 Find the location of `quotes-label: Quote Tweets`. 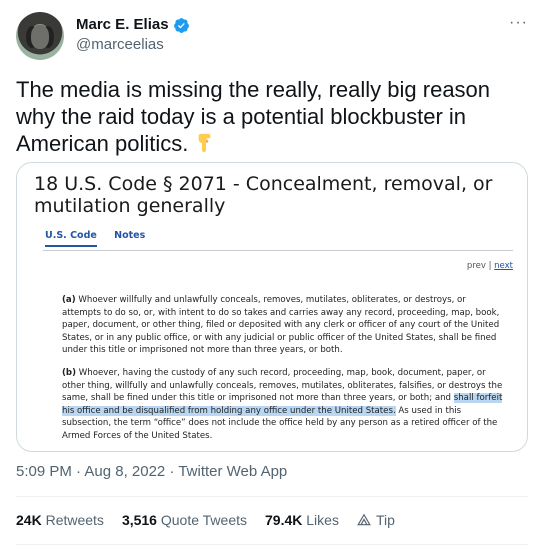

quotes-label: Quote Tweets is located at coordinates (204, 520).